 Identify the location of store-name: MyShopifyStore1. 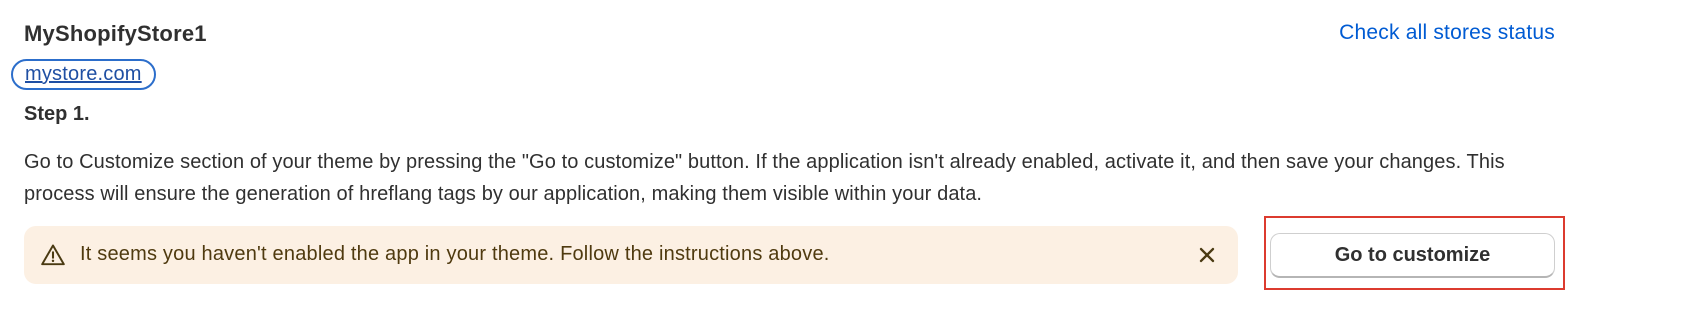
(115, 33).